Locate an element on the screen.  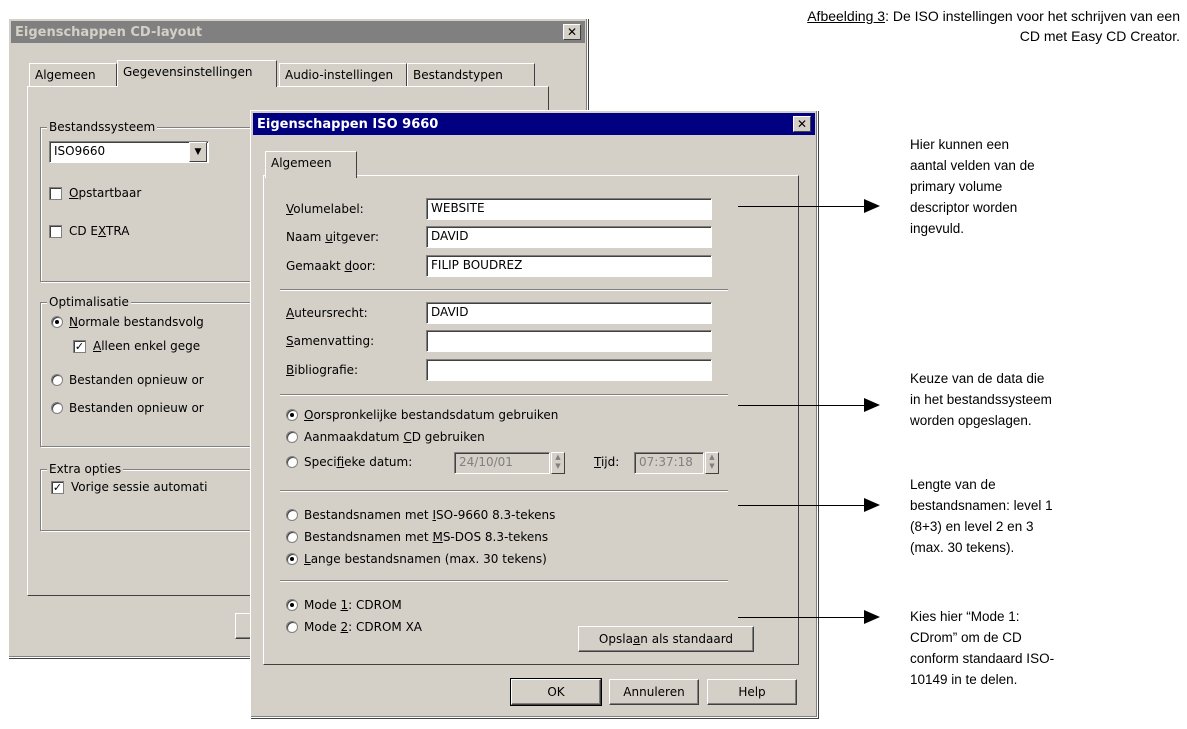
filesystem-combo: ISO9660 is located at coordinates (129, 152).